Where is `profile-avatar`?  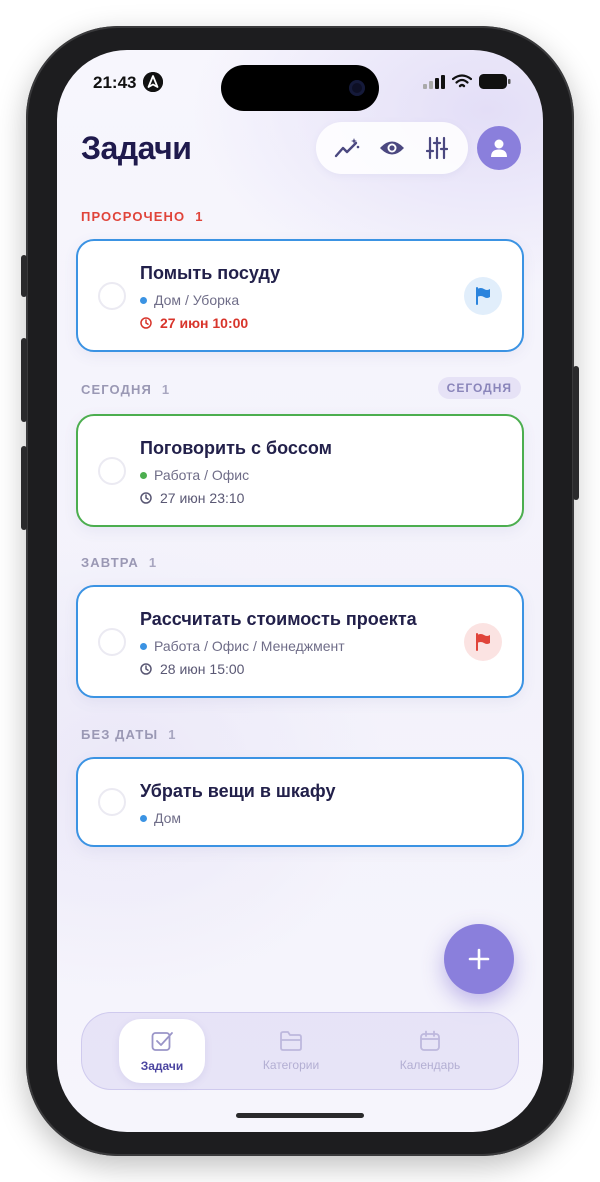
profile-avatar is located at coordinates (499, 148).